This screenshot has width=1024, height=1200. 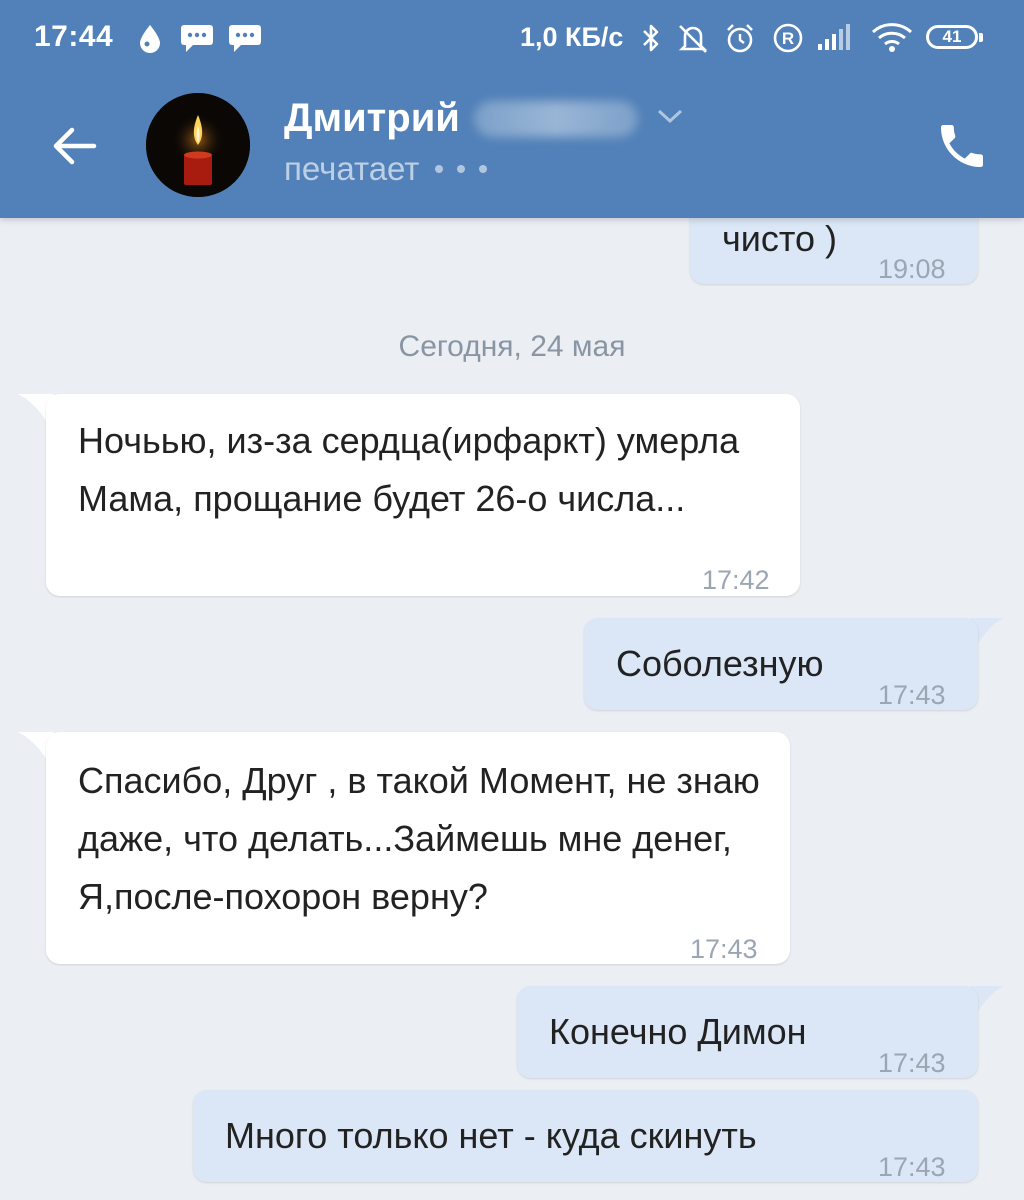 I want to click on contact-name-row: Дмитрий, so click(x=484, y=118).